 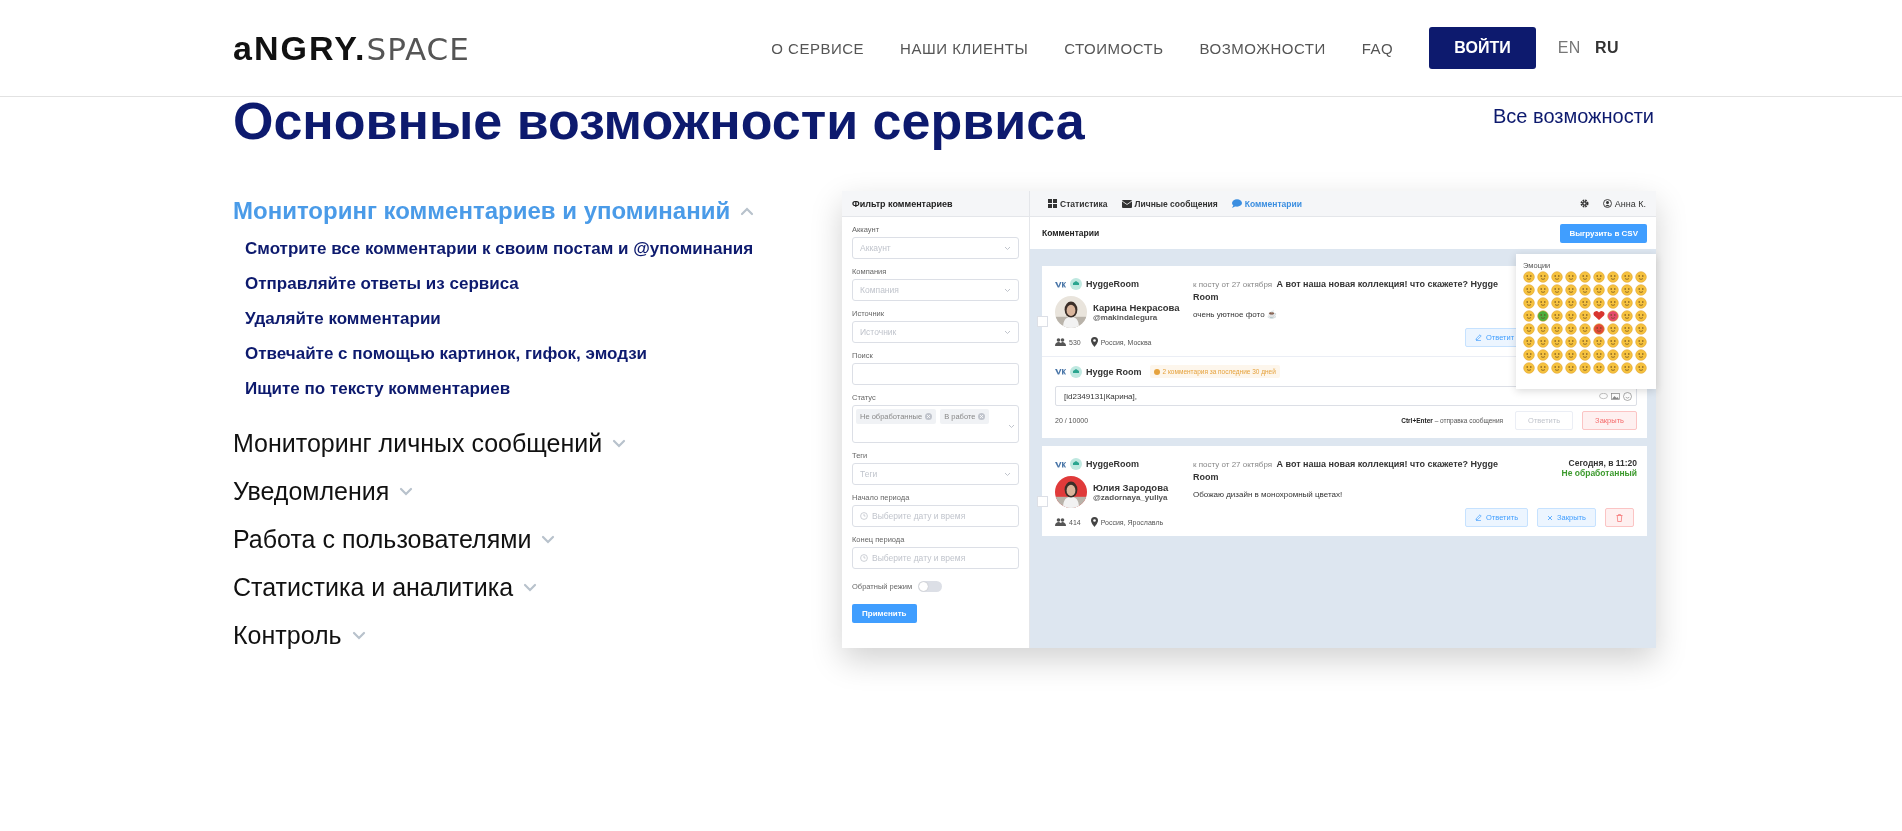 What do you see at coordinates (818, 48) in the screenshot?
I see `nav-link: О СЕРВИСЕ` at bounding box center [818, 48].